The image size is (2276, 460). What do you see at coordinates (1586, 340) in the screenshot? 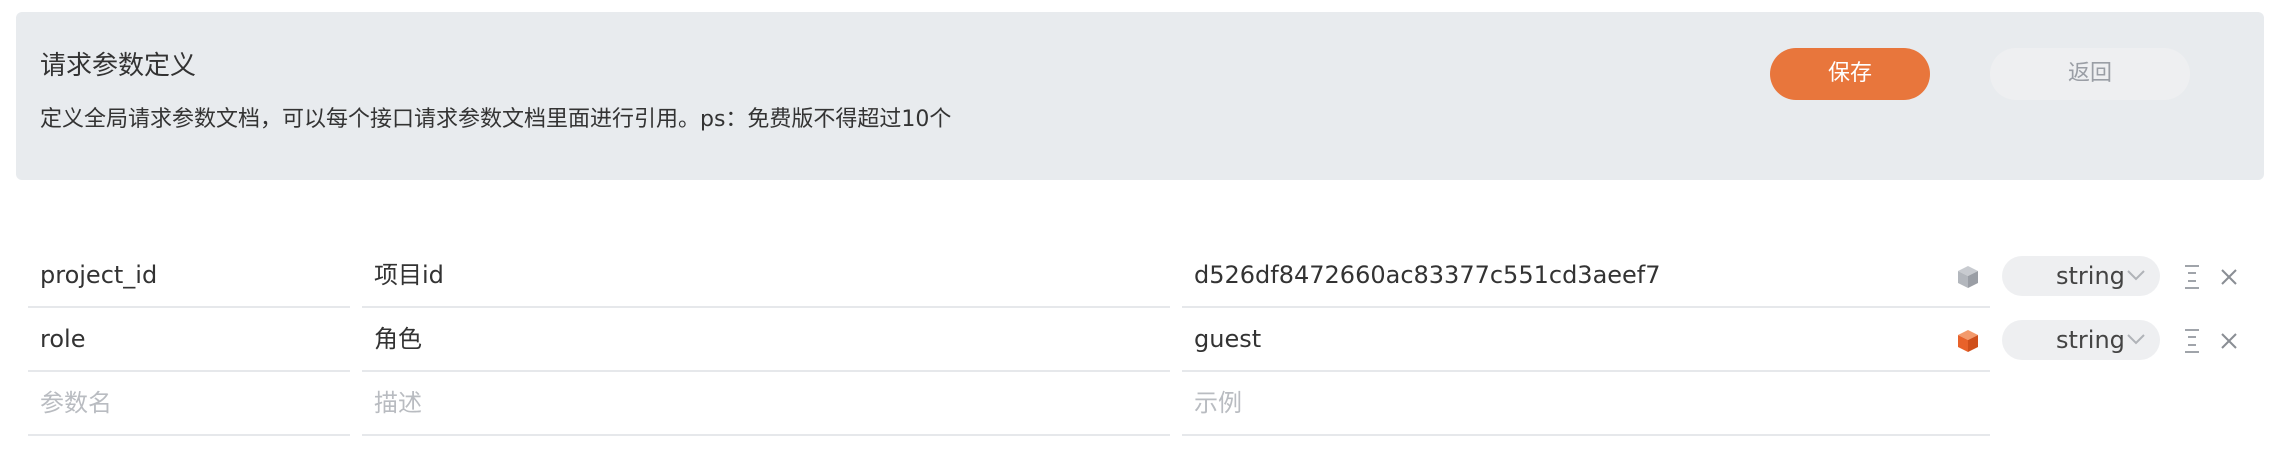
I see `param-example-field: guest` at bounding box center [1586, 340].